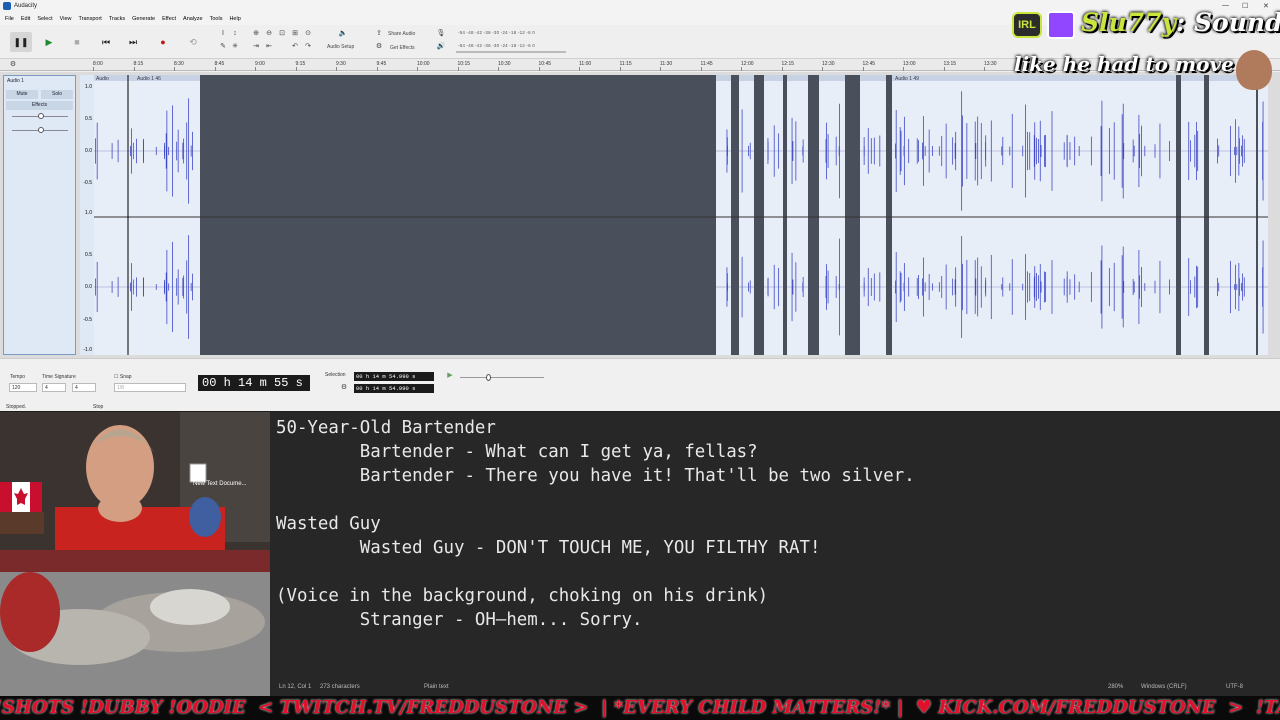  I want to click on tempo-input: 120, so click(23, 387).